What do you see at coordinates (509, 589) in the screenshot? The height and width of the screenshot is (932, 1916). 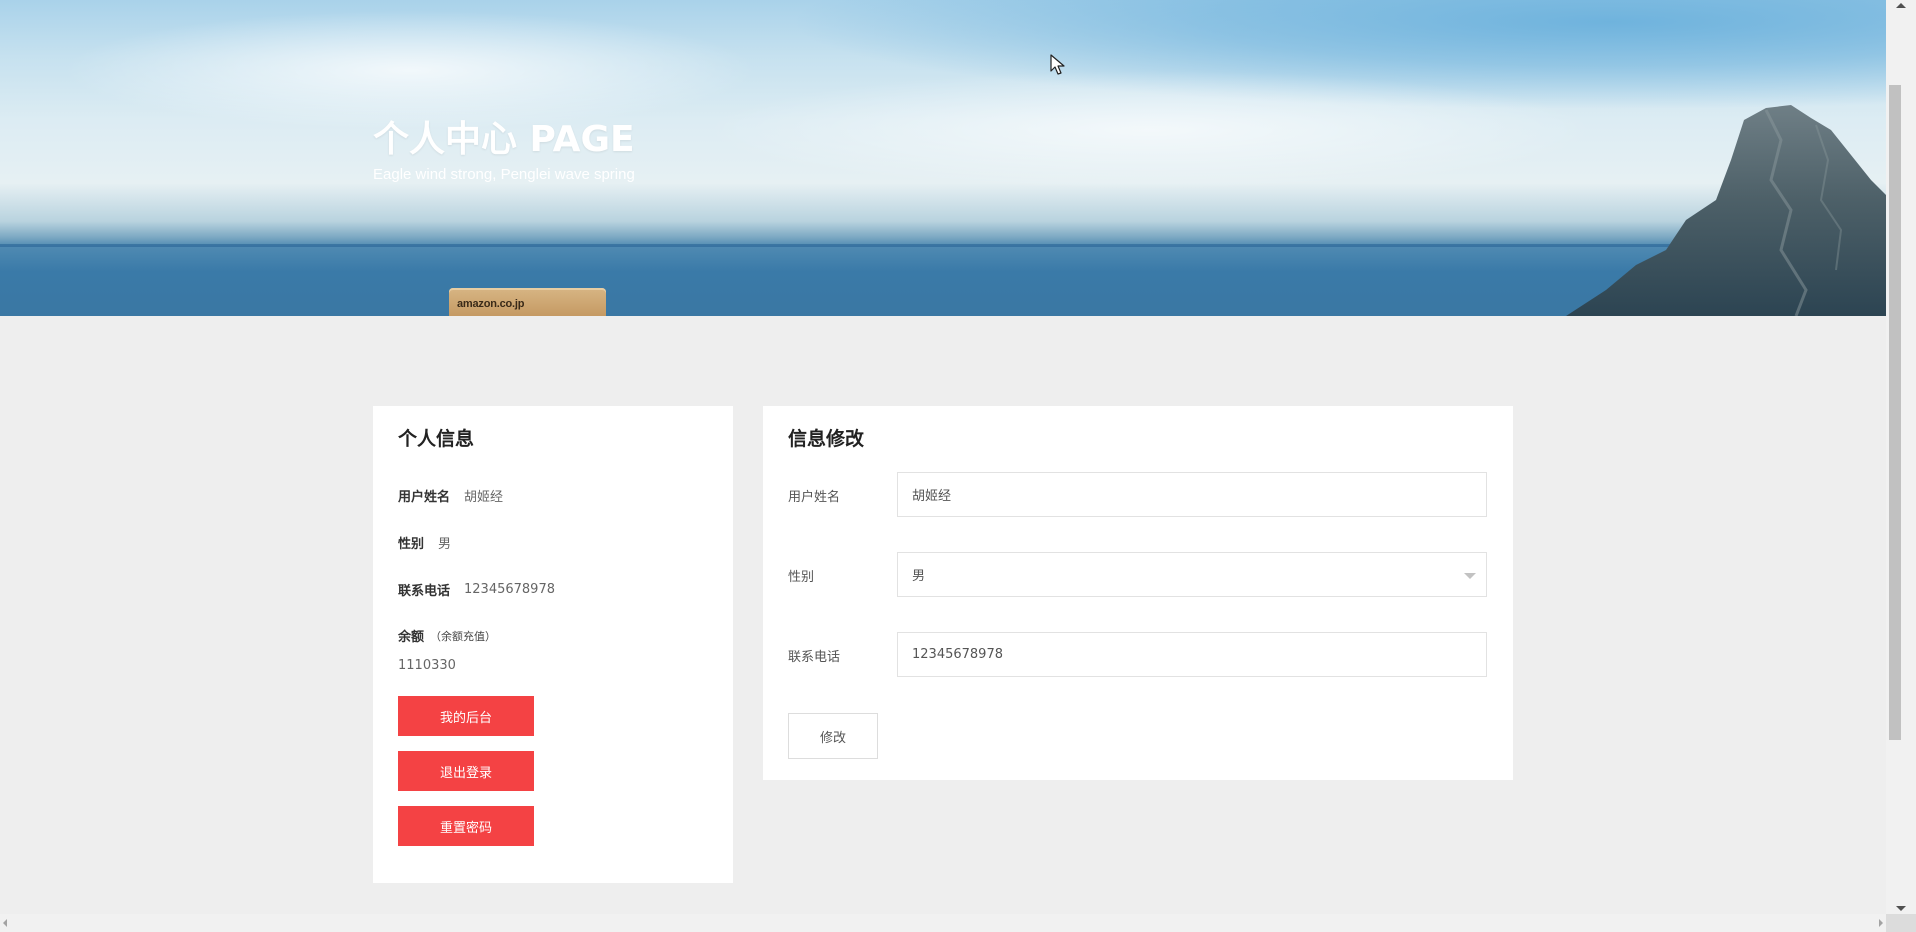 I see `info-value: 12345678978` at bounding box center [509, 589].